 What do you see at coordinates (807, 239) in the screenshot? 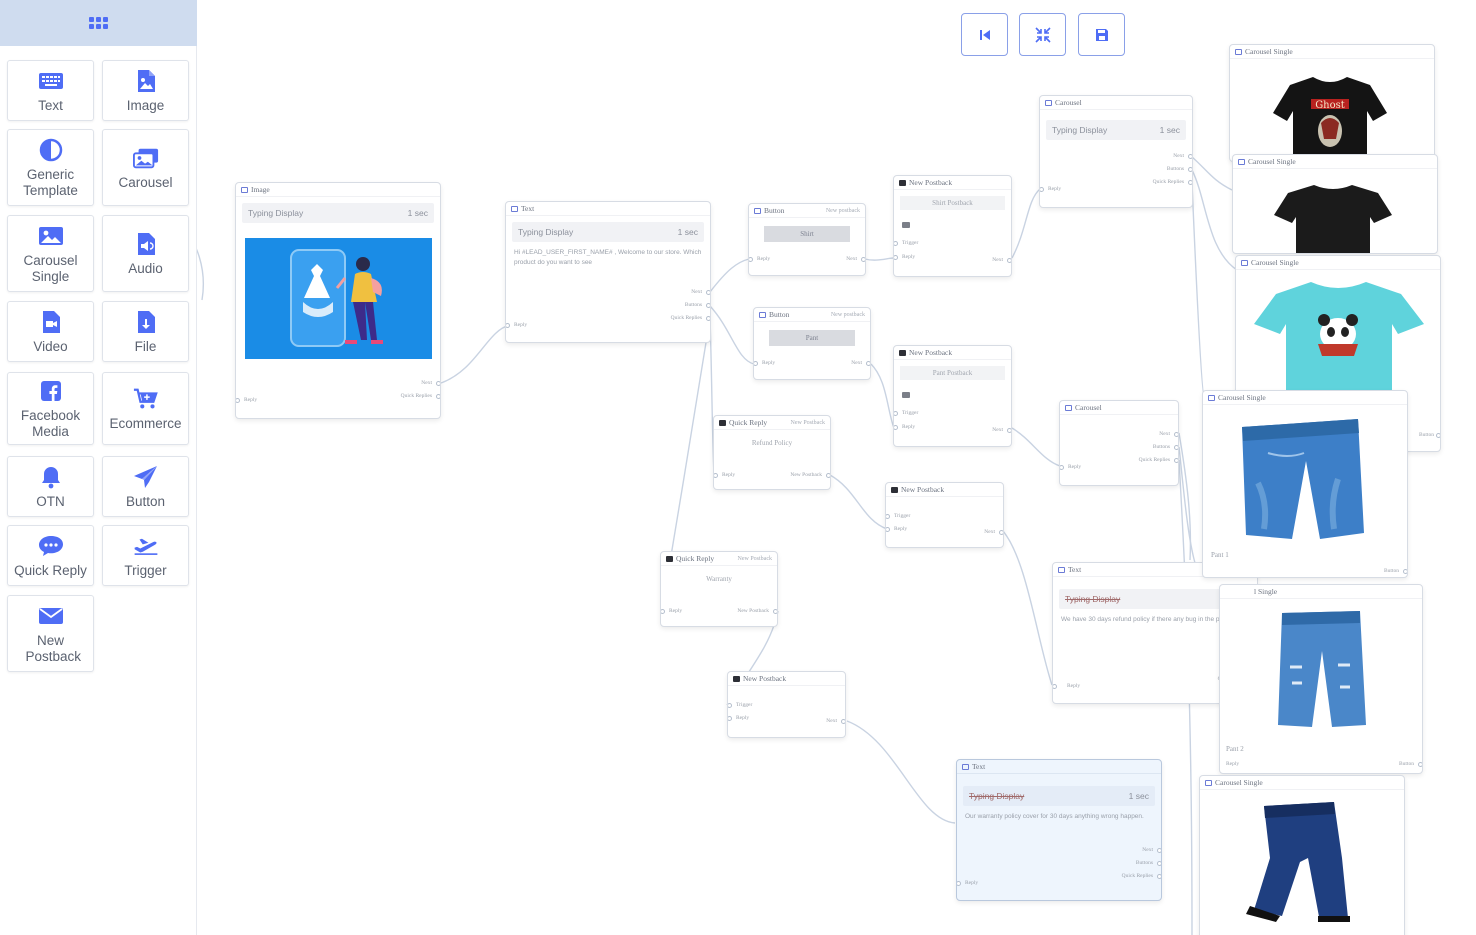
I see `node-button-shirt: Button New postback Shirt Reply Next` at bounding box center [807, 239].